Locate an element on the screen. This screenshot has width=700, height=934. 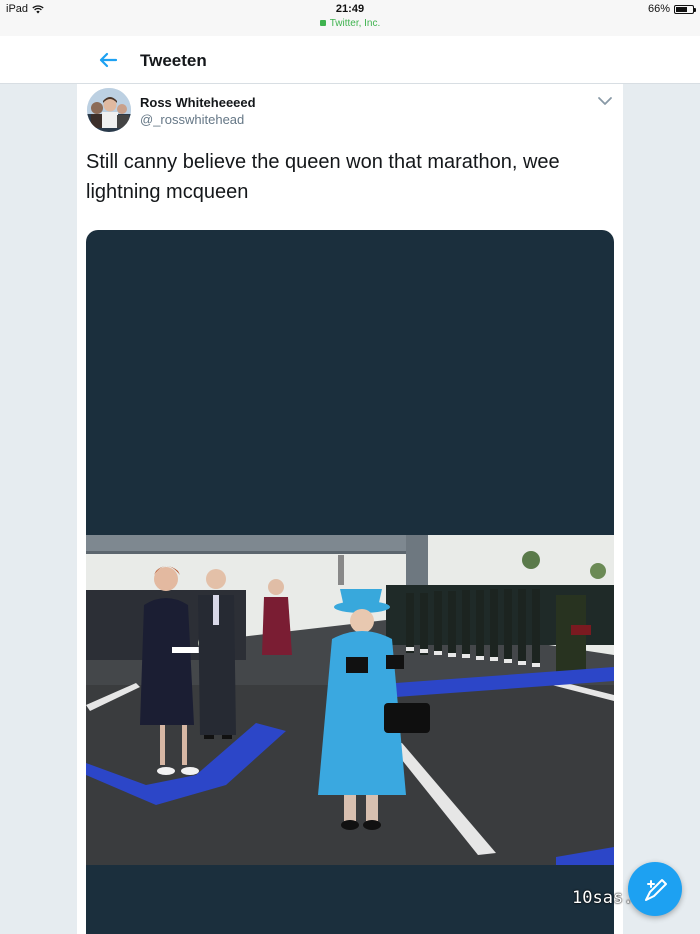
clock: 21:49 is located at coordinates (350, 9).